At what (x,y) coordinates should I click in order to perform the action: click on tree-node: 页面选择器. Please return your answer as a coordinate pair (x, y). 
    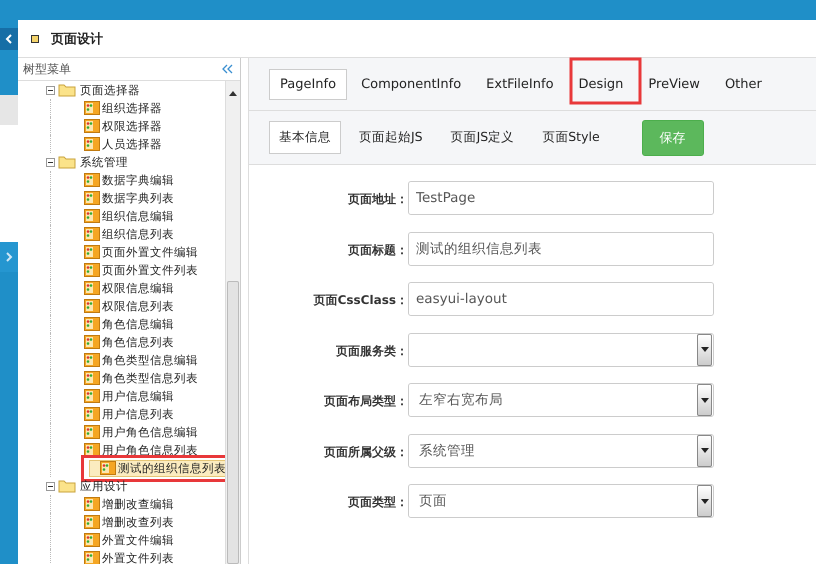
    Looking at the image, I should click on (110, 90).